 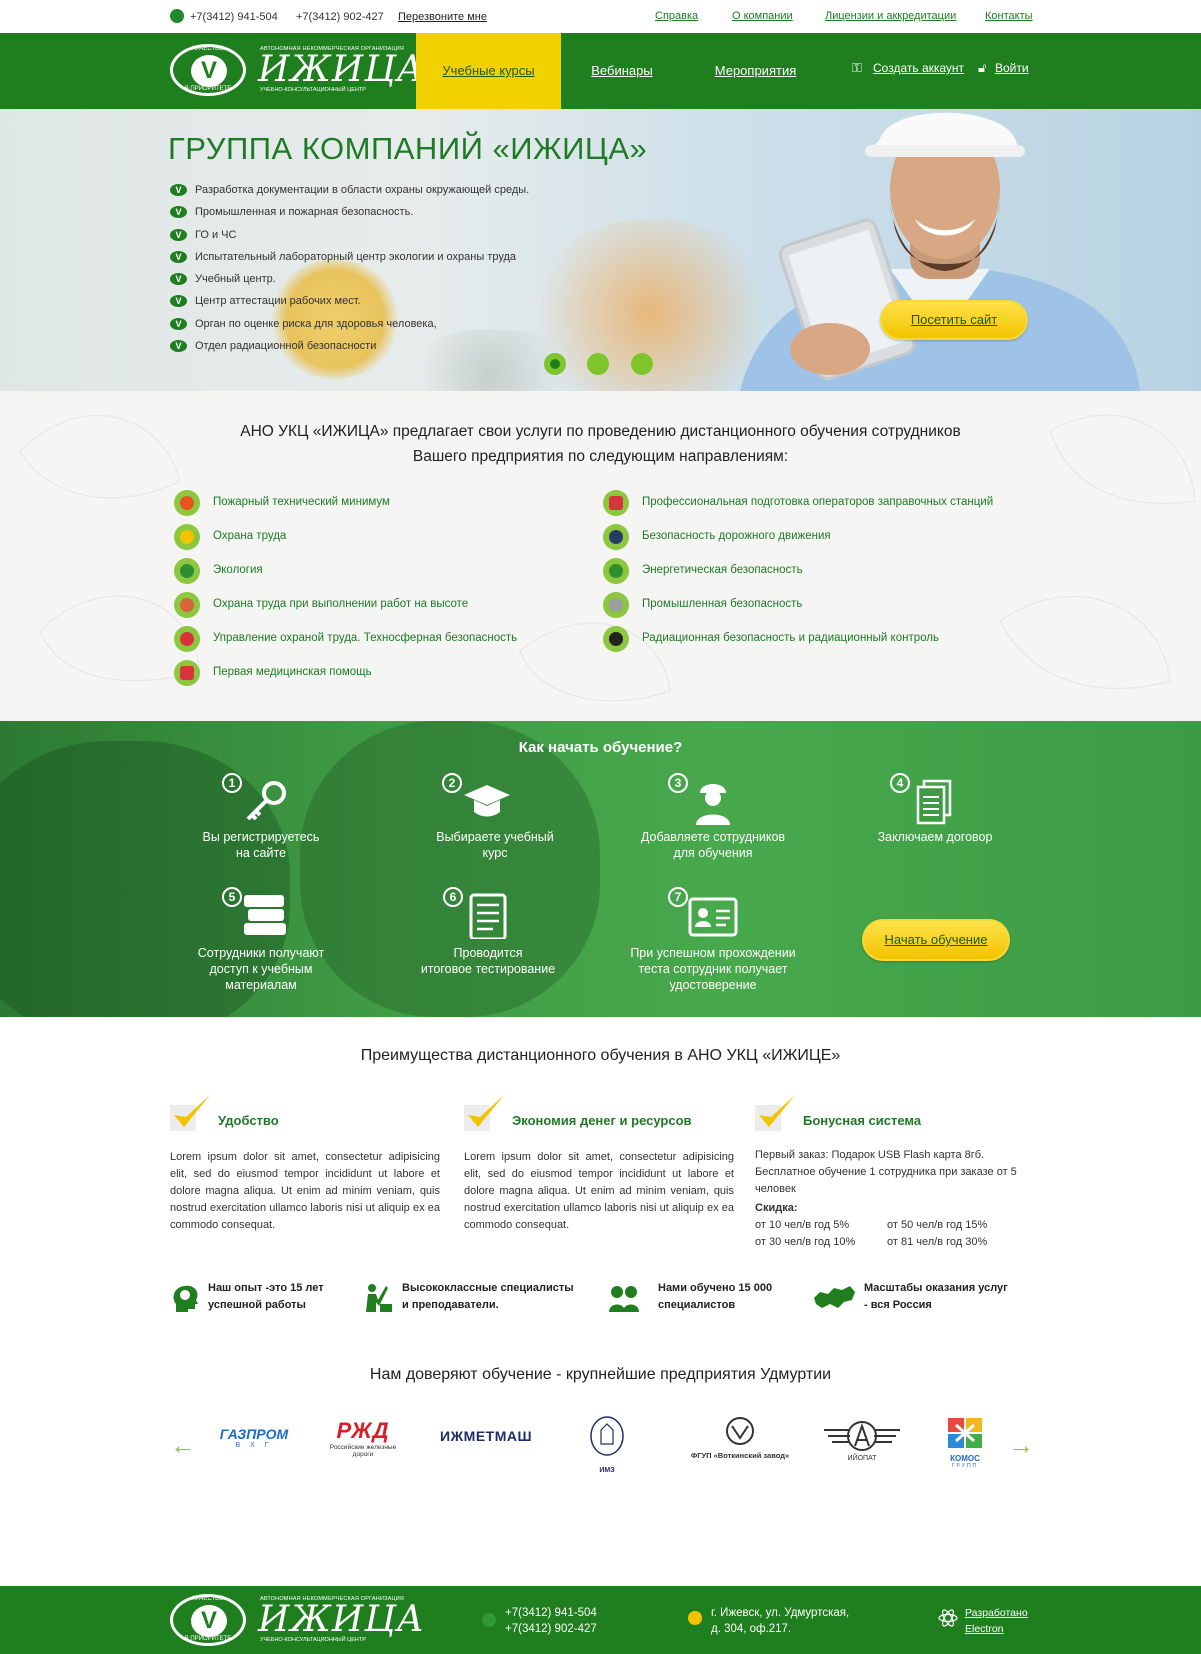 I want to click on partner-logo-iyopat: ИЙОПАТ, so click(x=862, y=1441).